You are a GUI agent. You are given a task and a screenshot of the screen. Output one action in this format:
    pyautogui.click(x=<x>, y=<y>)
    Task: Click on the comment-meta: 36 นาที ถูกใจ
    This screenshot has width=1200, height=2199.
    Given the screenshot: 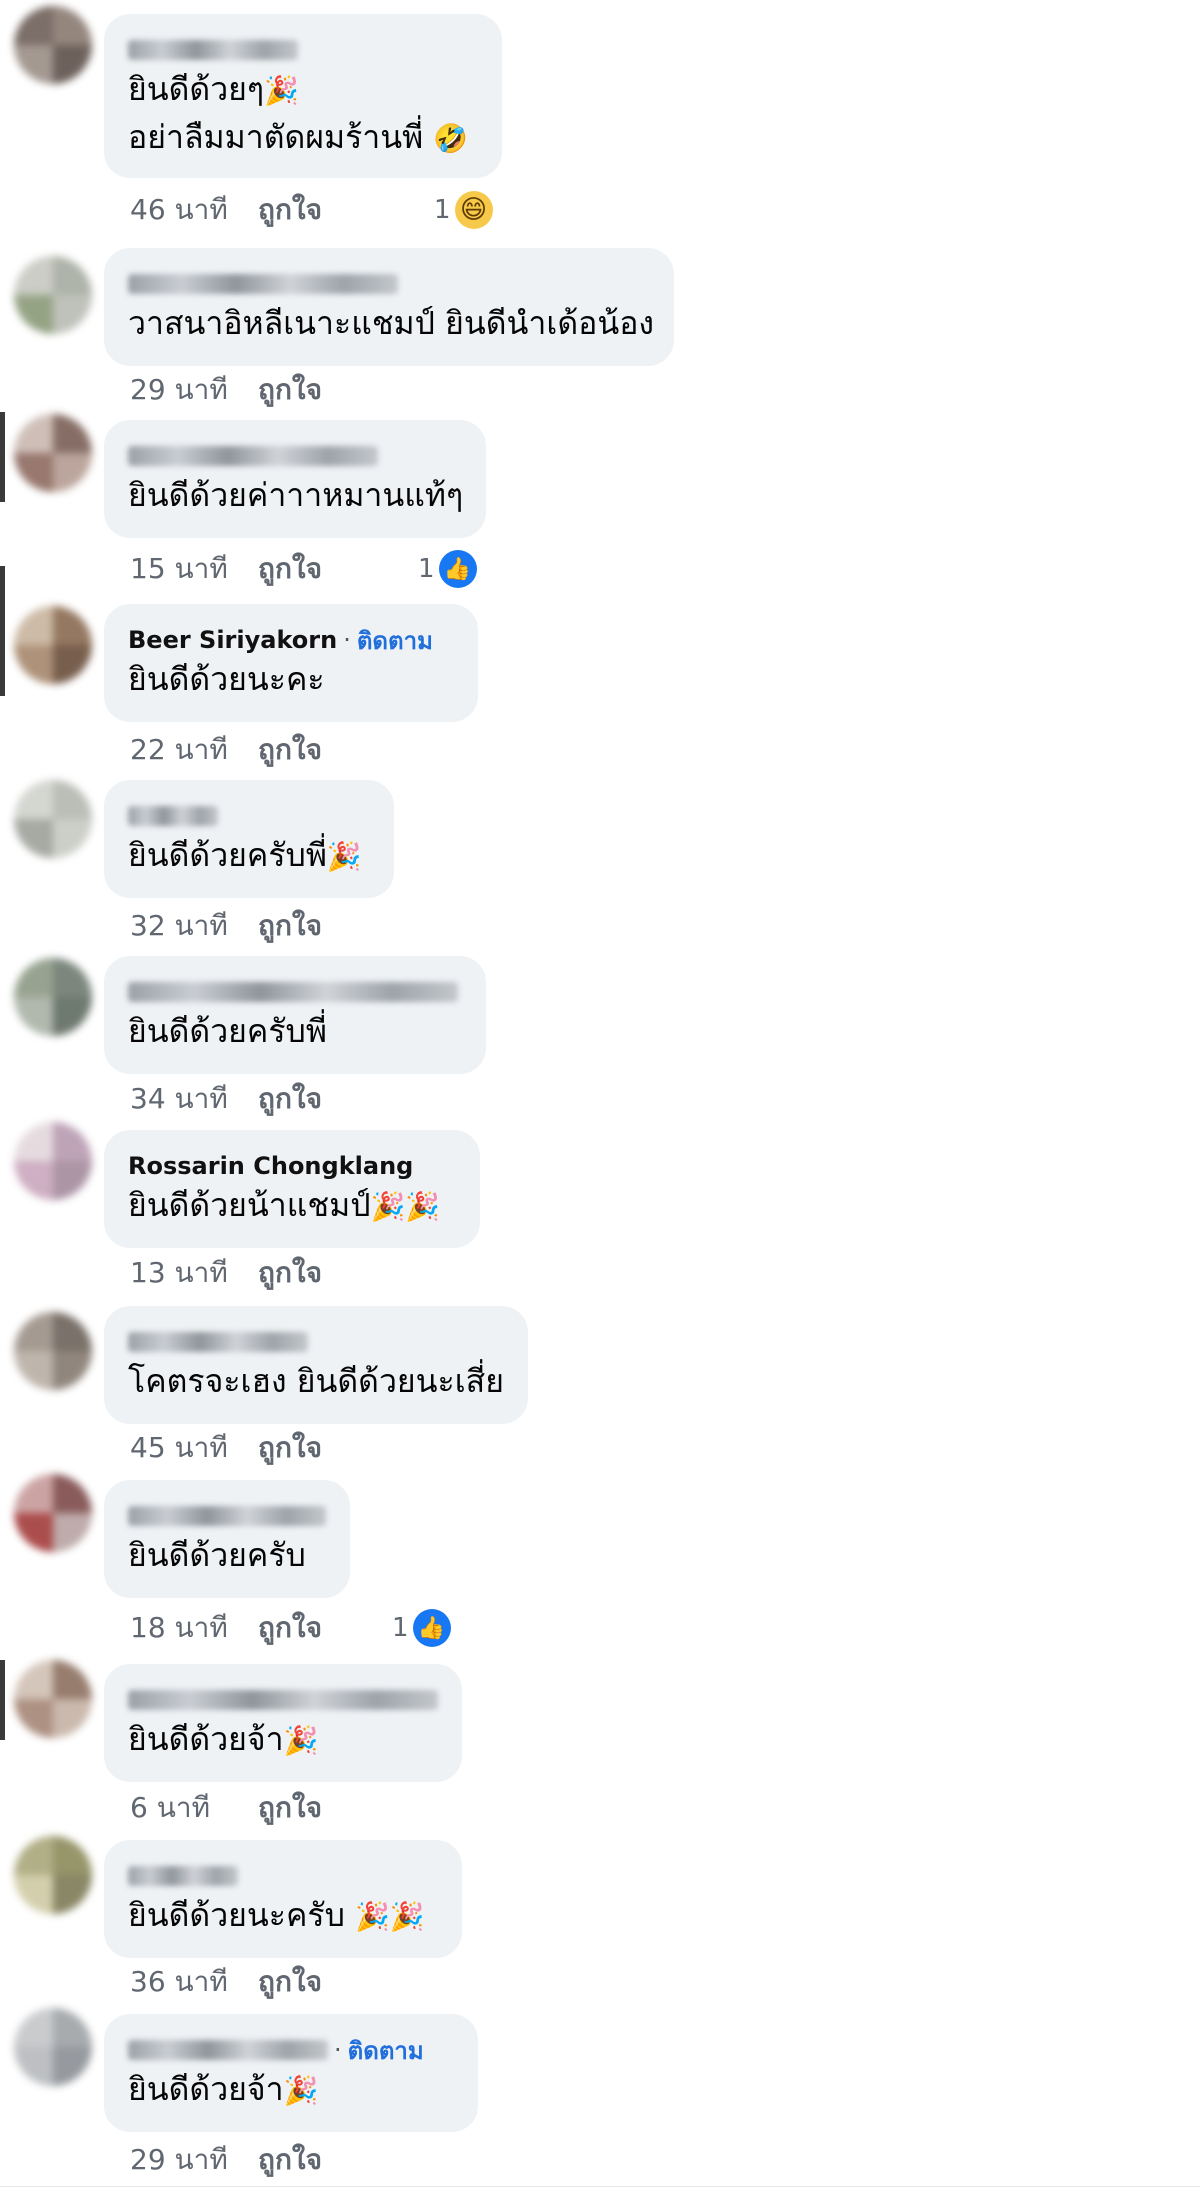 What is the action you would take?
    pyautogui.click(x=226, y=1982)
    